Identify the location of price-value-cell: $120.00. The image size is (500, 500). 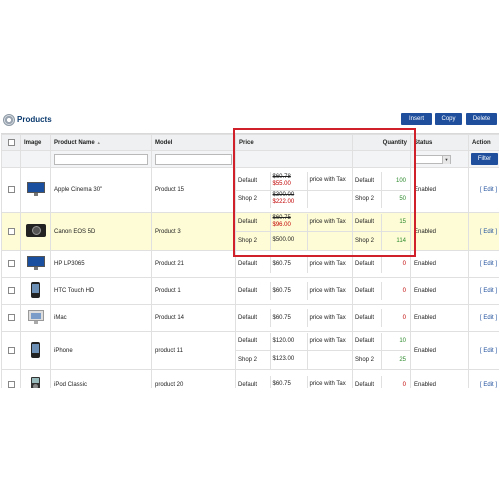
(289, 341).